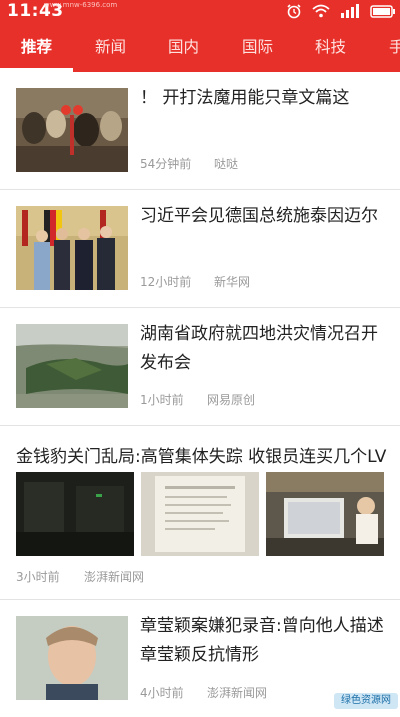 This screenshot has width=400, height=717. What do you see at coordinates (81, 5) in the screenshot?
I see `status-watermark: www.mnw-6396.com` at bounding box center [81, 5].